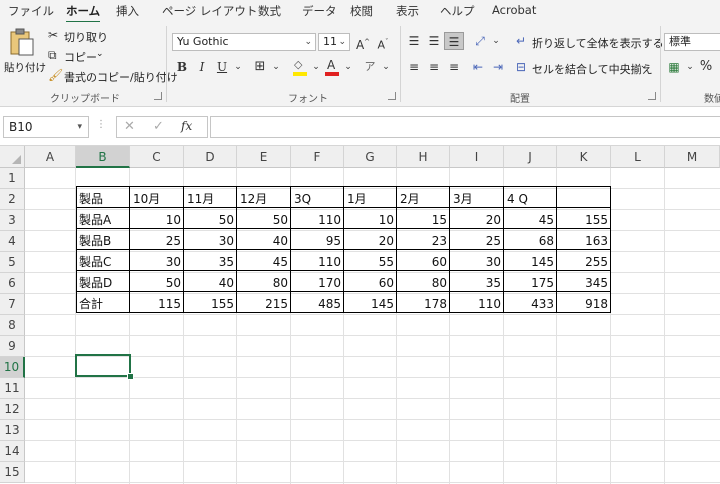 The height and width of the screenshot is (484, 720). I want to click on merge-center-button: ⊟ セルを結合して中央揃え ⌄, so click(586, 68).